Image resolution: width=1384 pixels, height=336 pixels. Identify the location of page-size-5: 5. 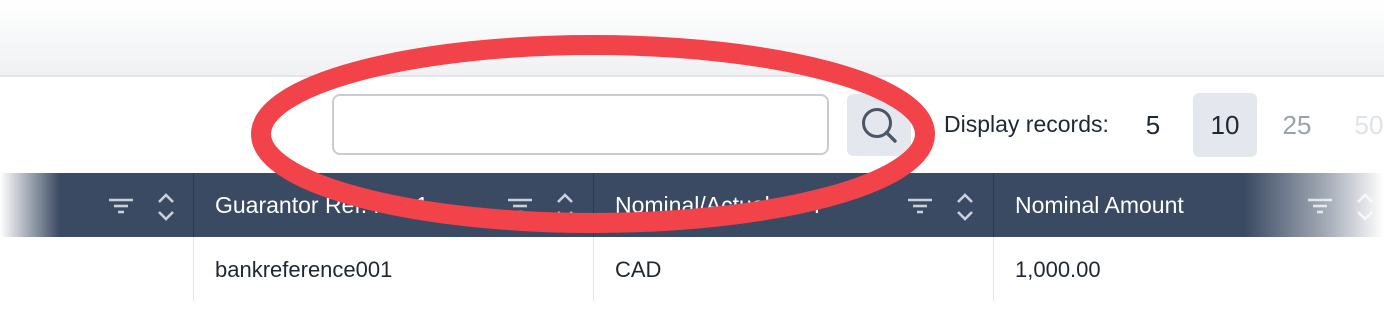
(1153, 125).